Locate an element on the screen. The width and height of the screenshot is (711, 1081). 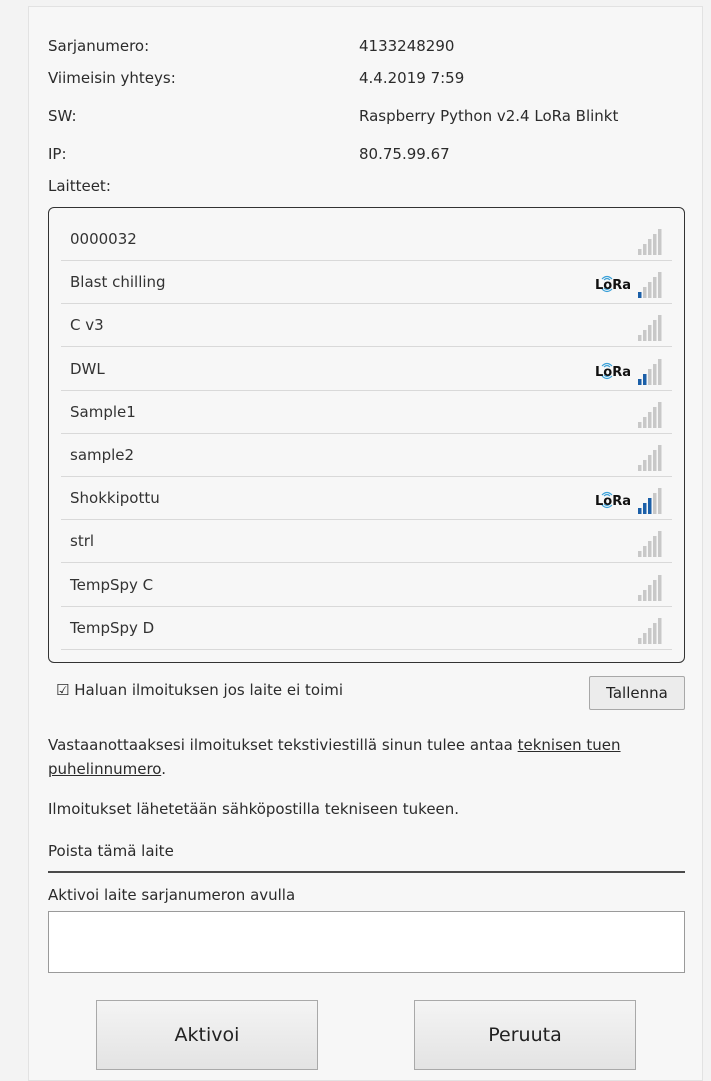
info-row-sw: SW: Raspberry Python v2.4 LoRa Blinkt is located at coordinates (368, 116).